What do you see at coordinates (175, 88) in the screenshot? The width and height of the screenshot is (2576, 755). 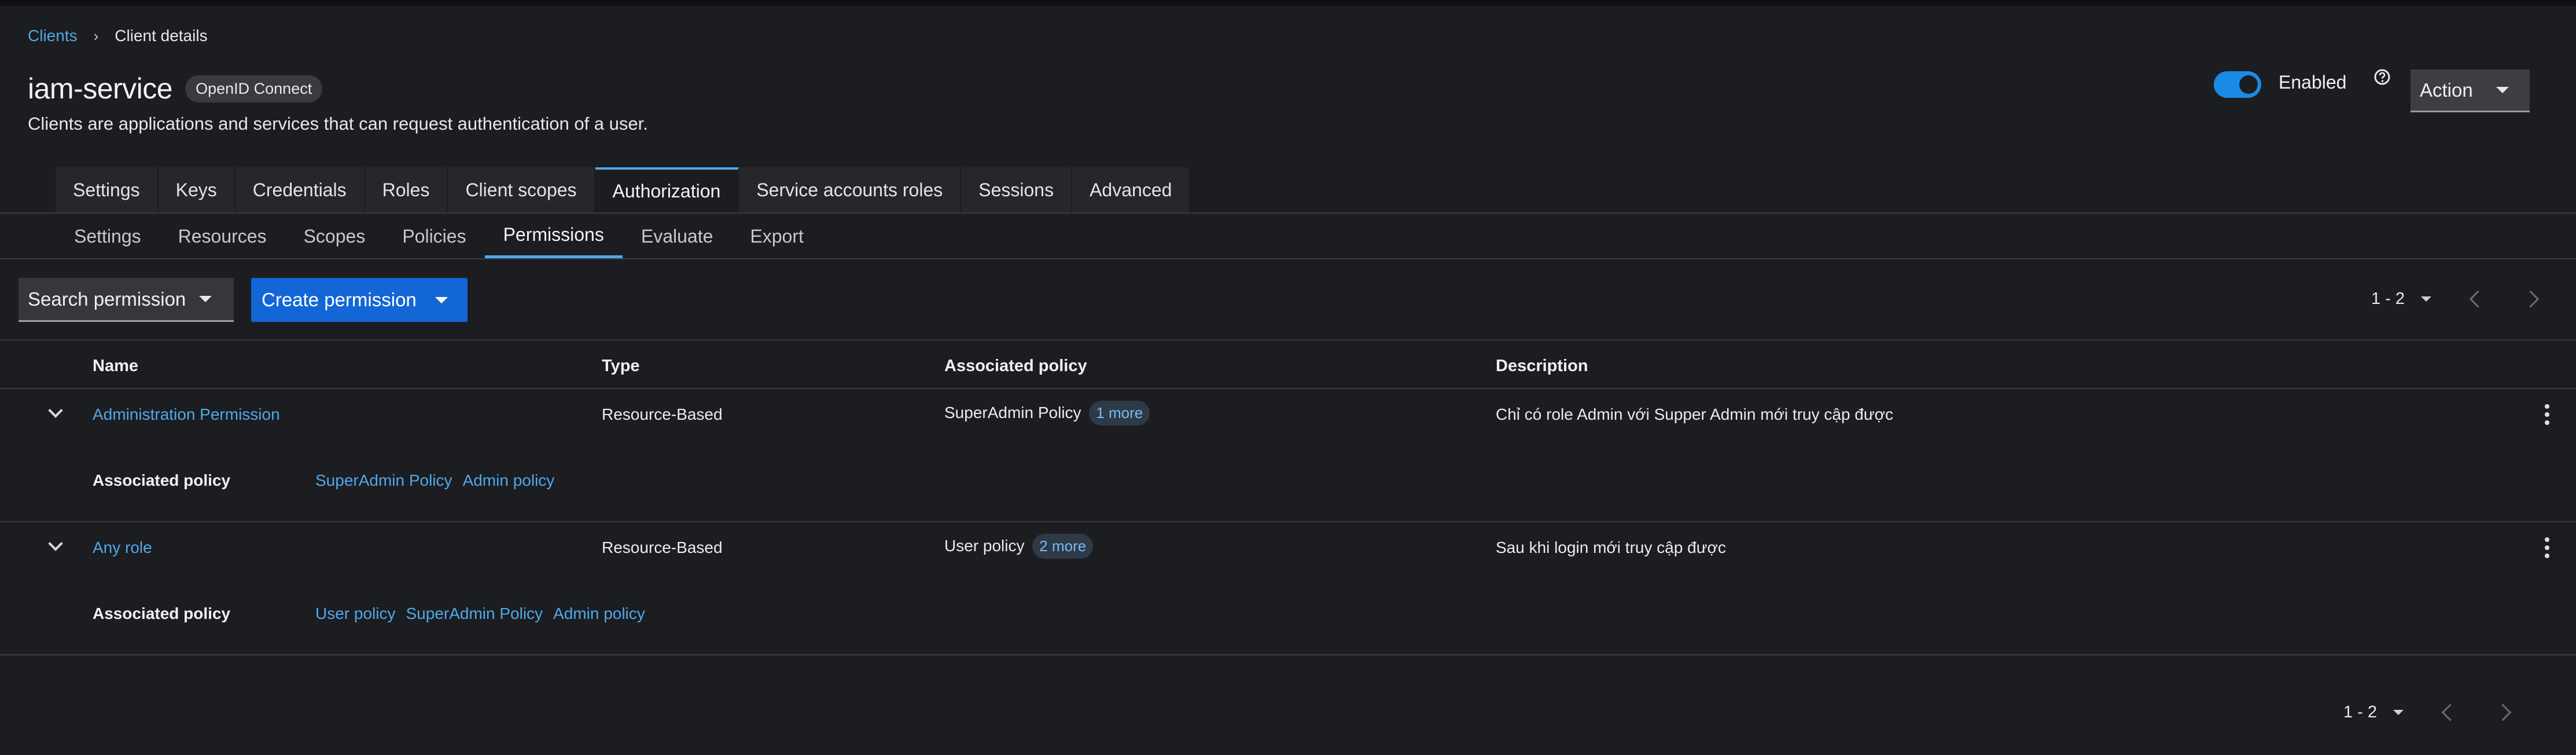 I see `title-row: iam-service OpenID Connect` at bounding box center [175, 88].